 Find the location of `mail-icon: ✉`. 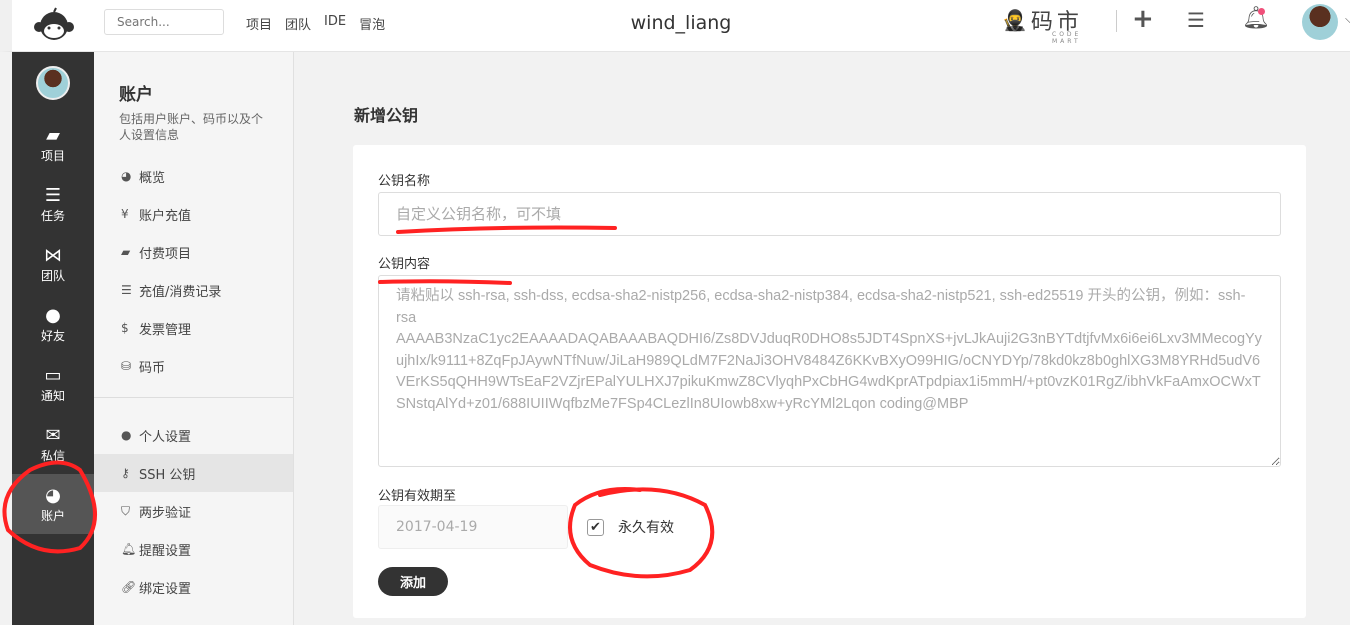

mail-icon: ✉ is located at coordinates (53, 435).